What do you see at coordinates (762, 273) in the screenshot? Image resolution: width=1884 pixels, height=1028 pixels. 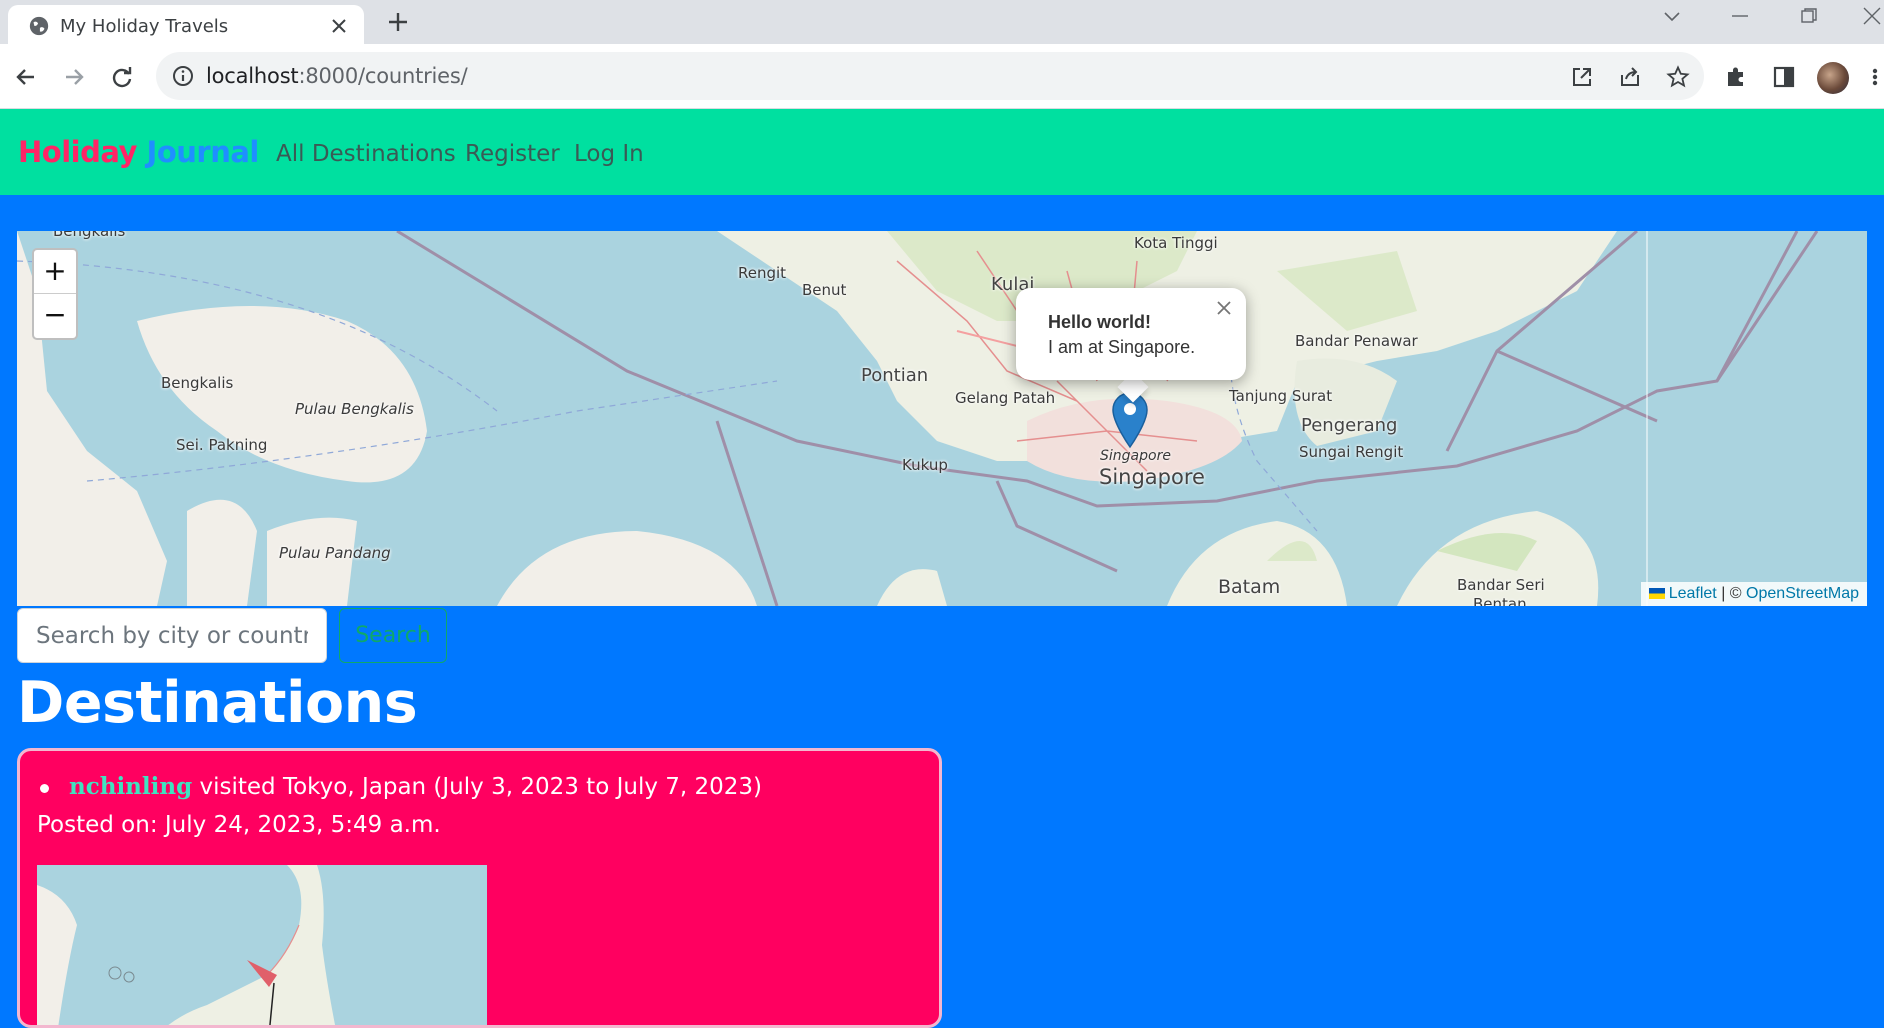 I see `map-label-rengit: Rengit` at bounding box center [762, 273].